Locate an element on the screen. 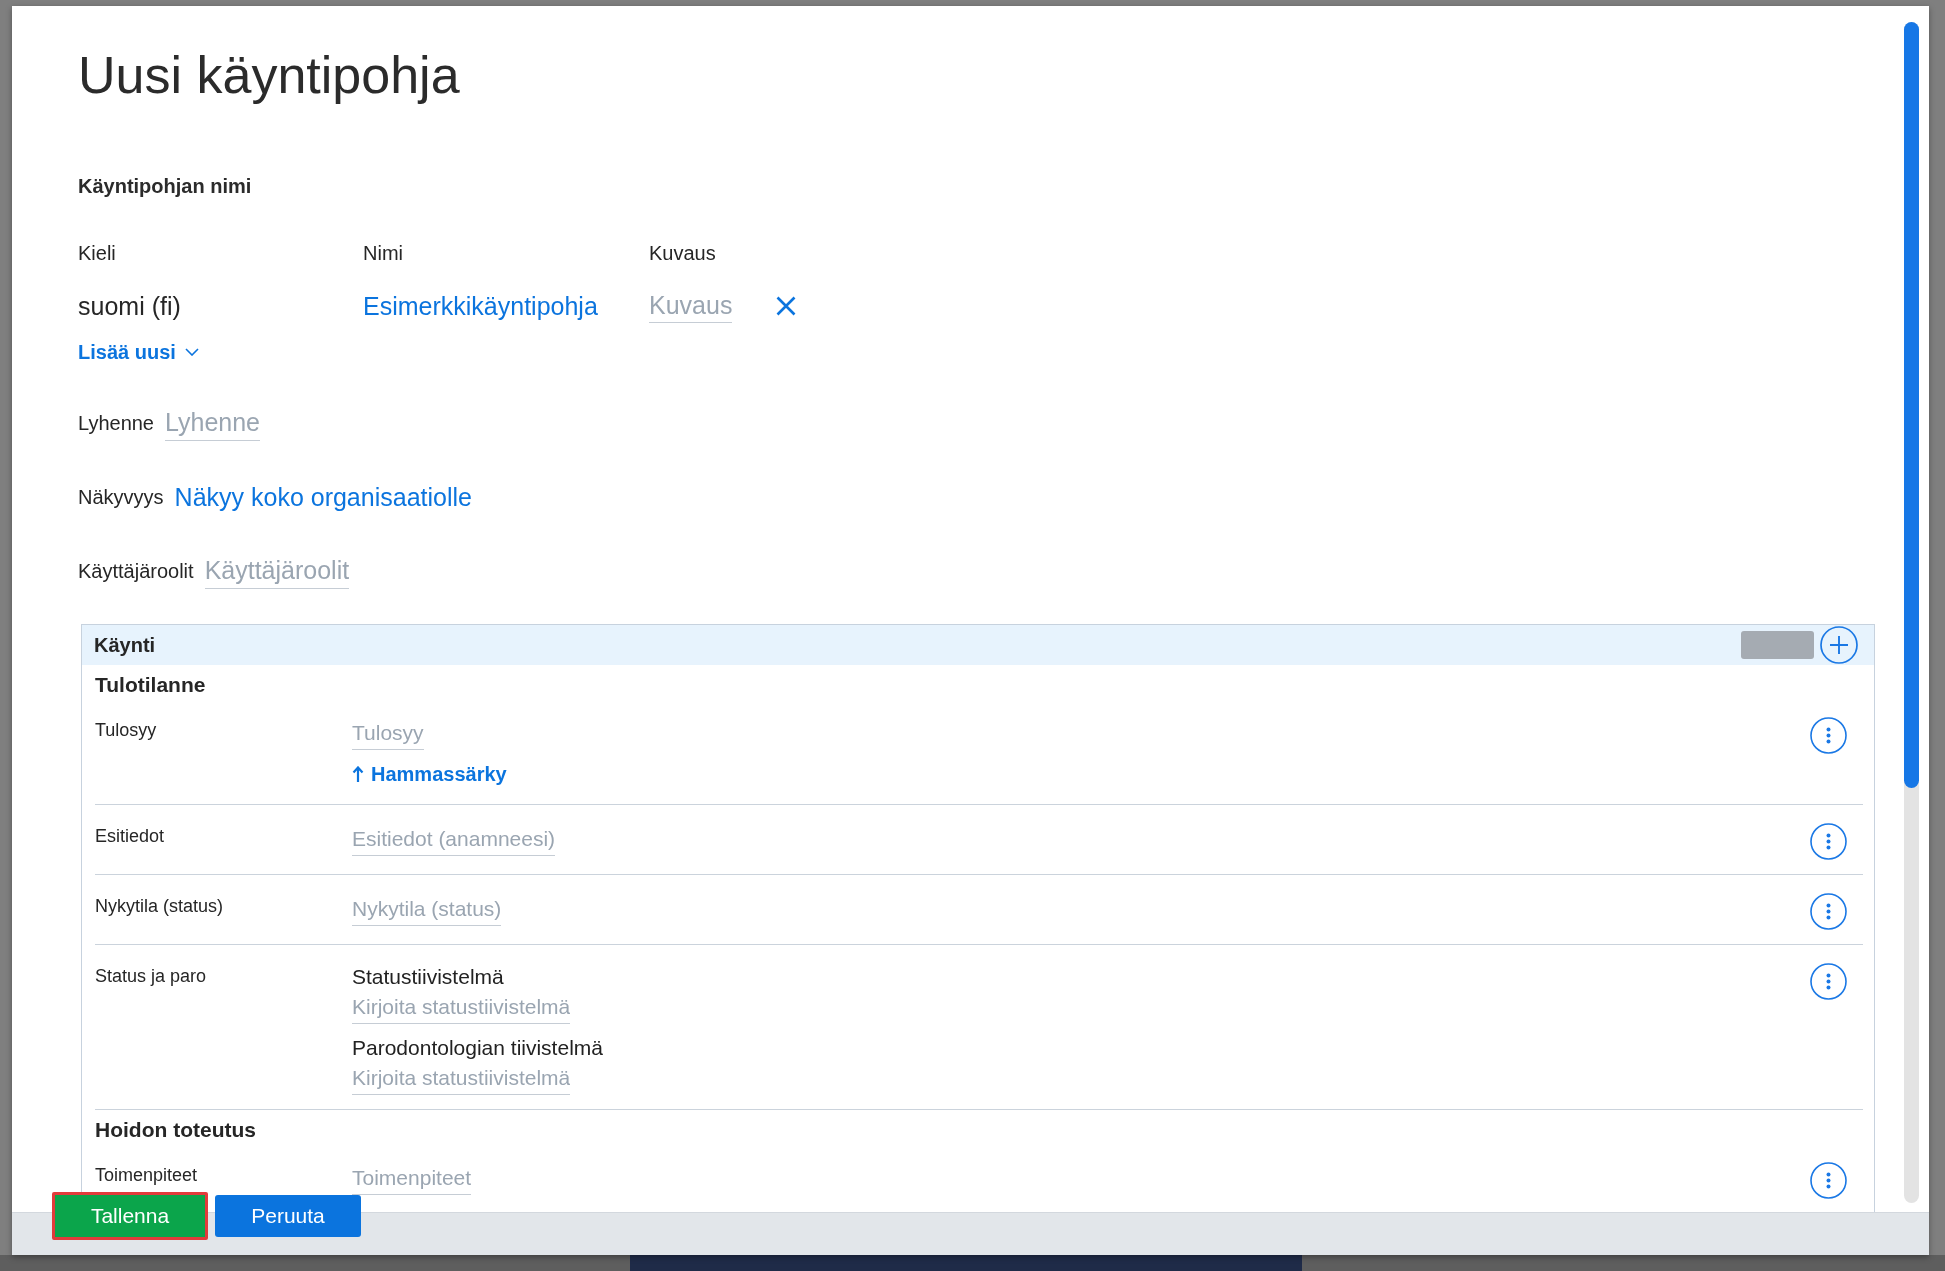 The height and width of the screenshot is (1271, 1945). reason-link: Hammassärky is located at coordinates (429, 774).